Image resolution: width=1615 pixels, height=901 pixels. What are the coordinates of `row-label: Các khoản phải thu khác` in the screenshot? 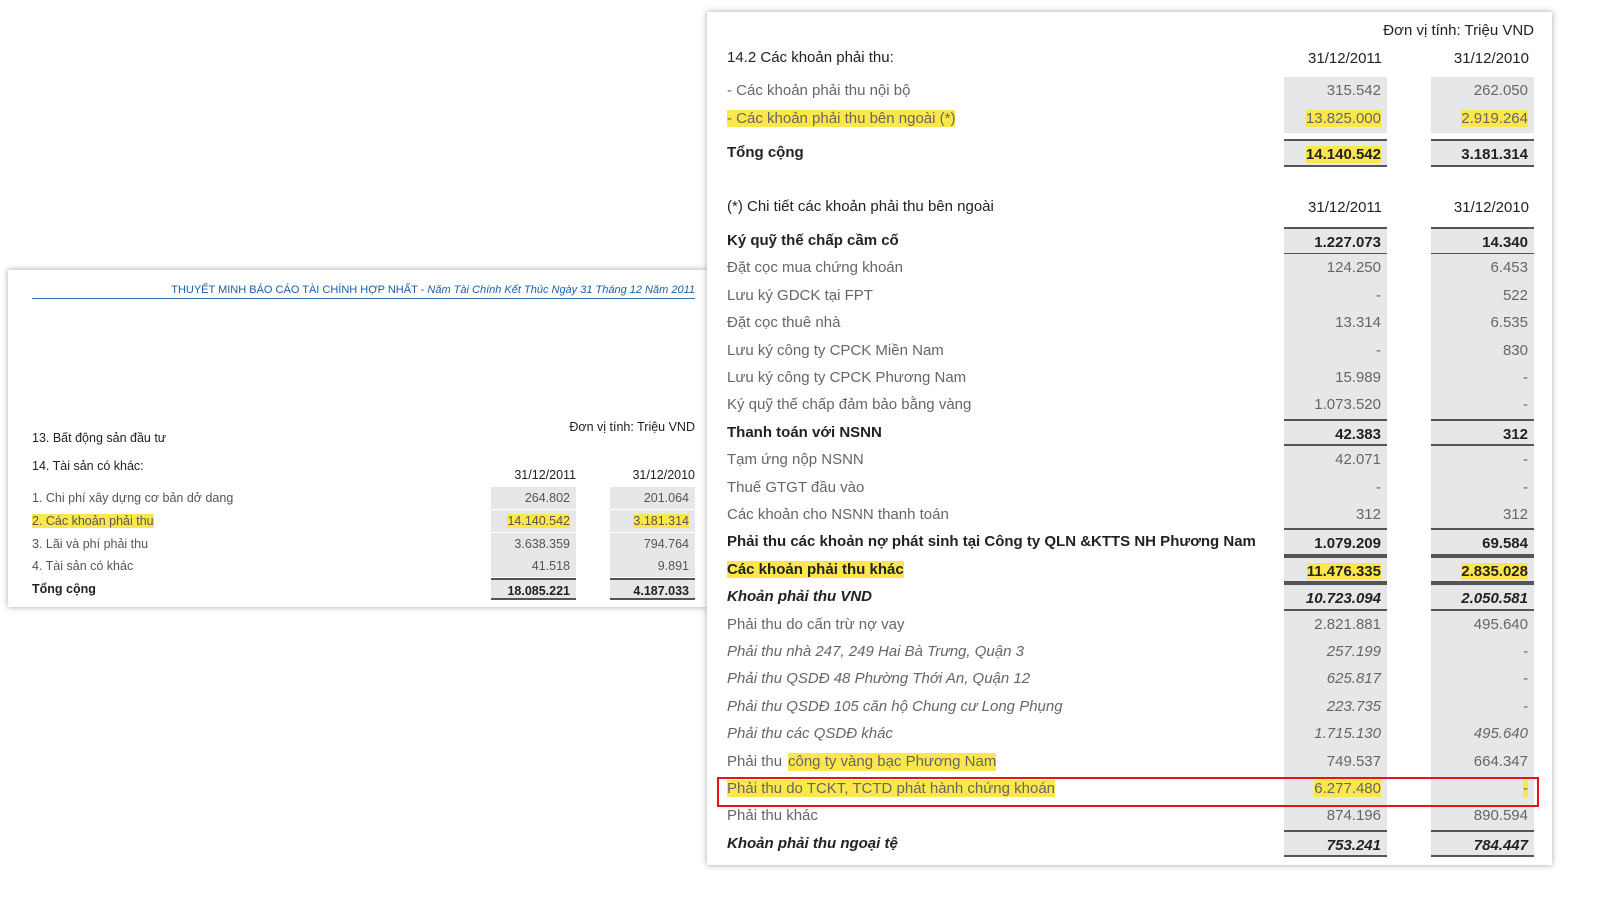 It's located at (815, 570).